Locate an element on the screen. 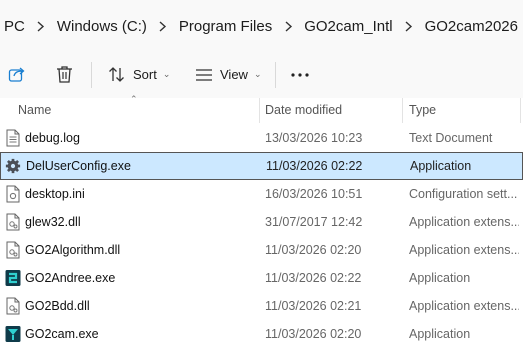 Image resolution: width=523 pixels, height=348 pixels. view-button: View ⌄ is located at coordinates (228, 74).